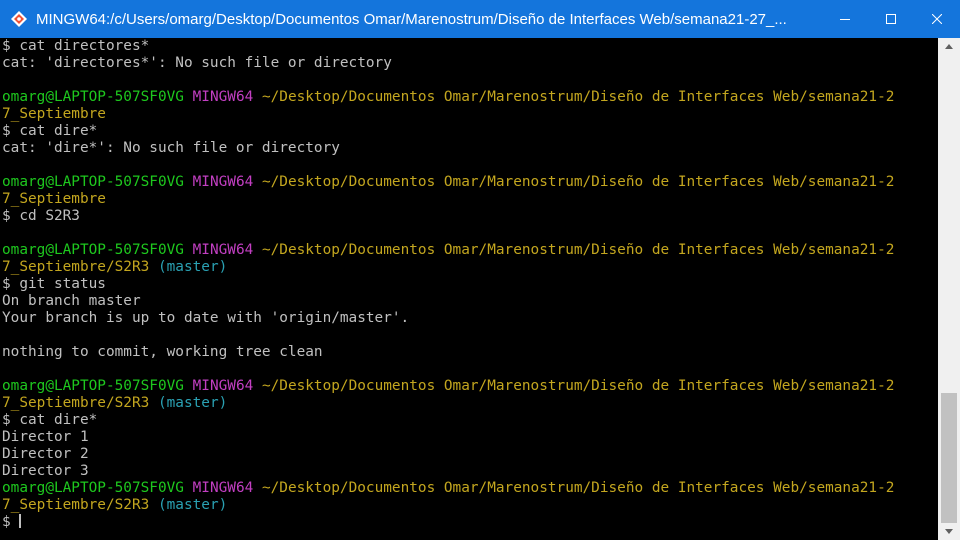 This screenshot has width=960, height=540. I want to click on maximize-icon, so click(891, 19).